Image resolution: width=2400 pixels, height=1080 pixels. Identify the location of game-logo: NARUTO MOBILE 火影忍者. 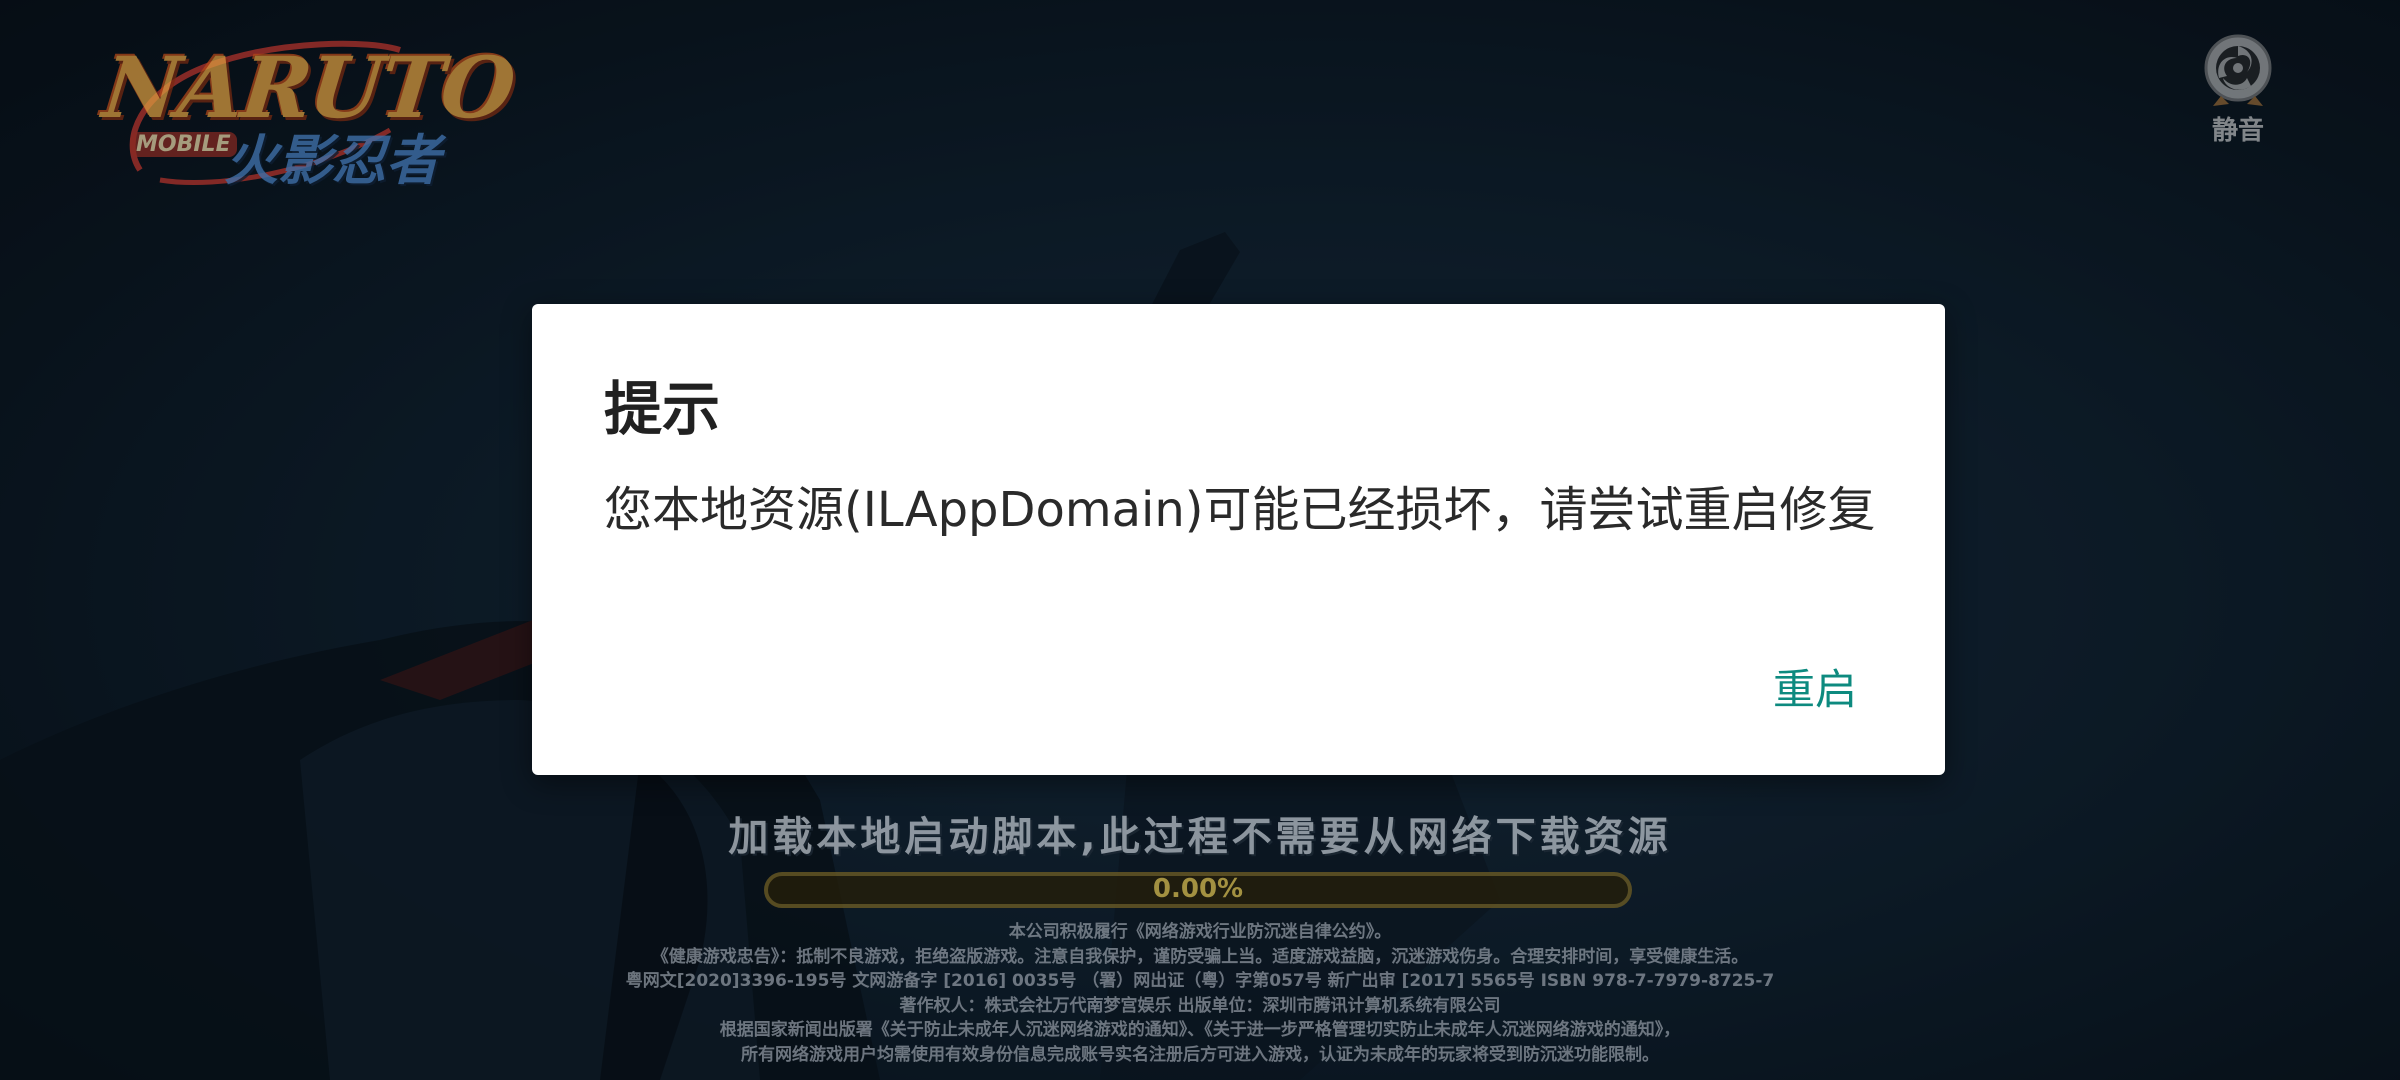
(308, 106).